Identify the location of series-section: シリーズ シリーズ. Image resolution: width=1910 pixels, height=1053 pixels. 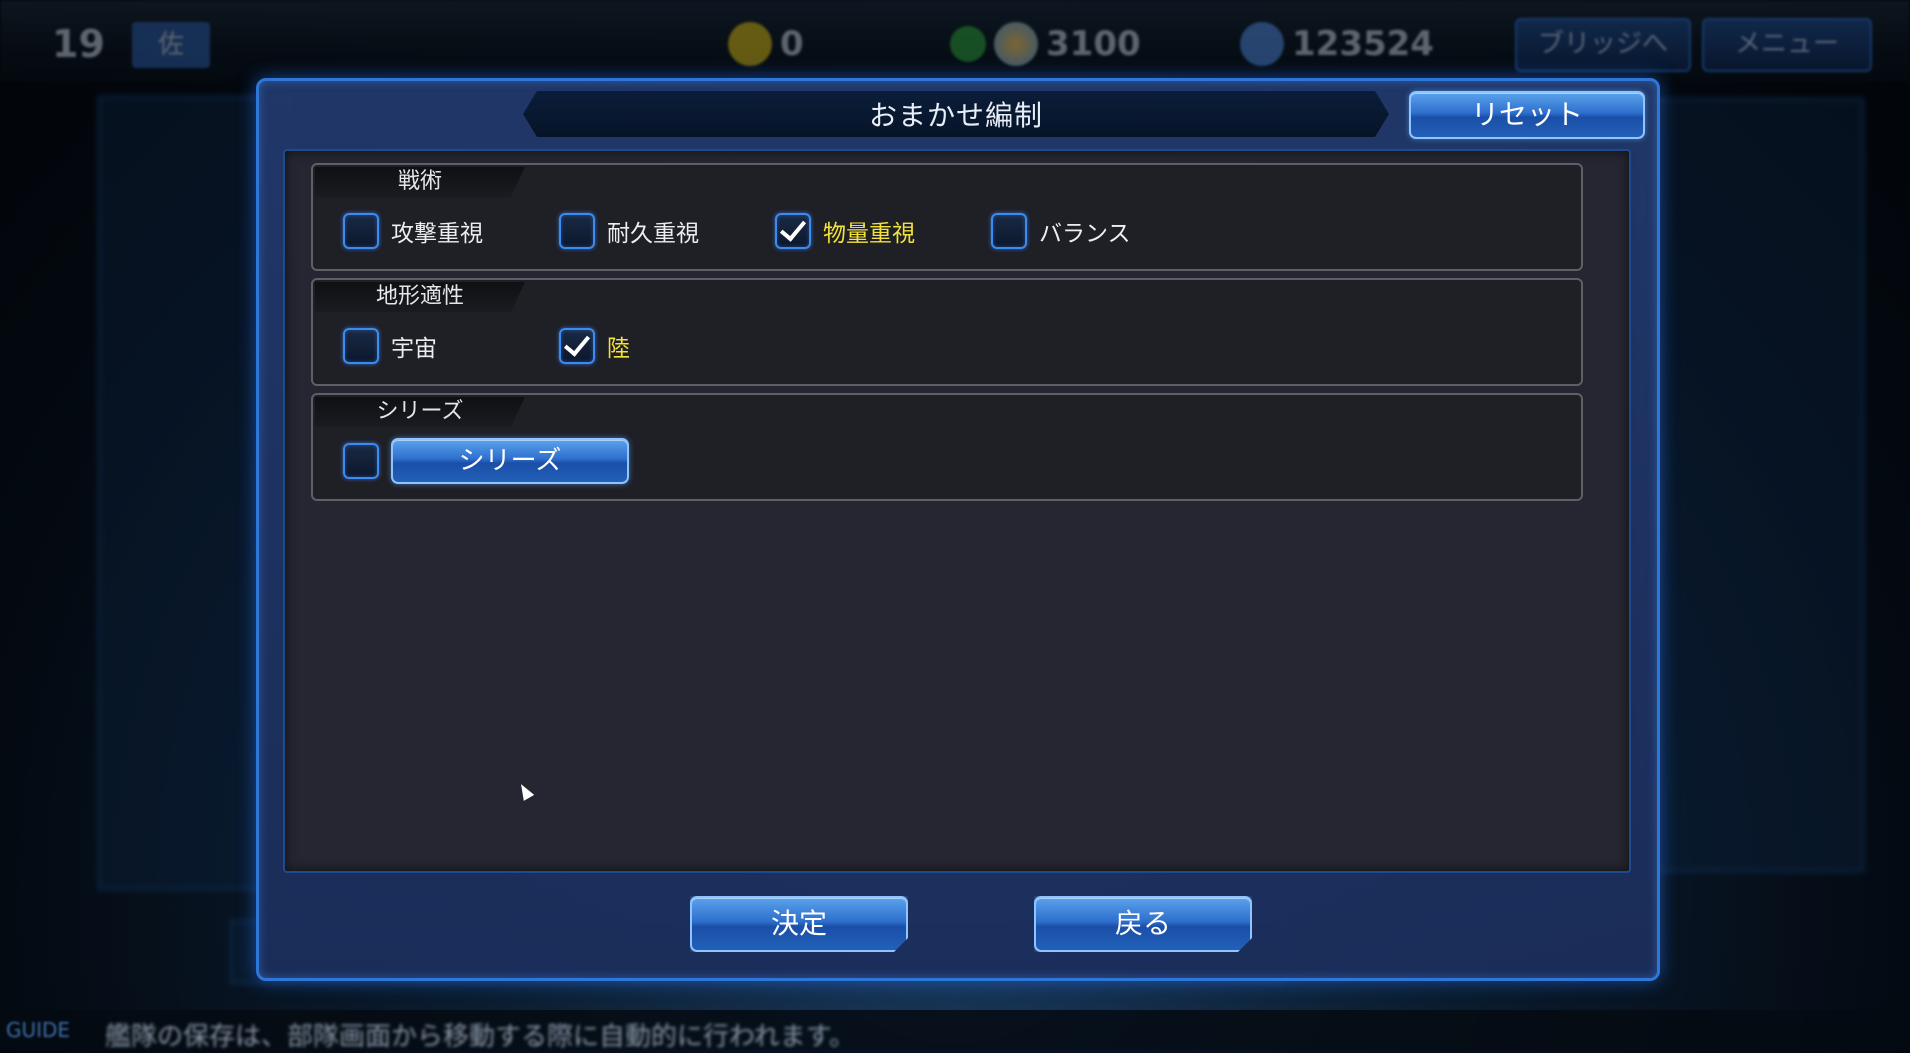
(947, 447).